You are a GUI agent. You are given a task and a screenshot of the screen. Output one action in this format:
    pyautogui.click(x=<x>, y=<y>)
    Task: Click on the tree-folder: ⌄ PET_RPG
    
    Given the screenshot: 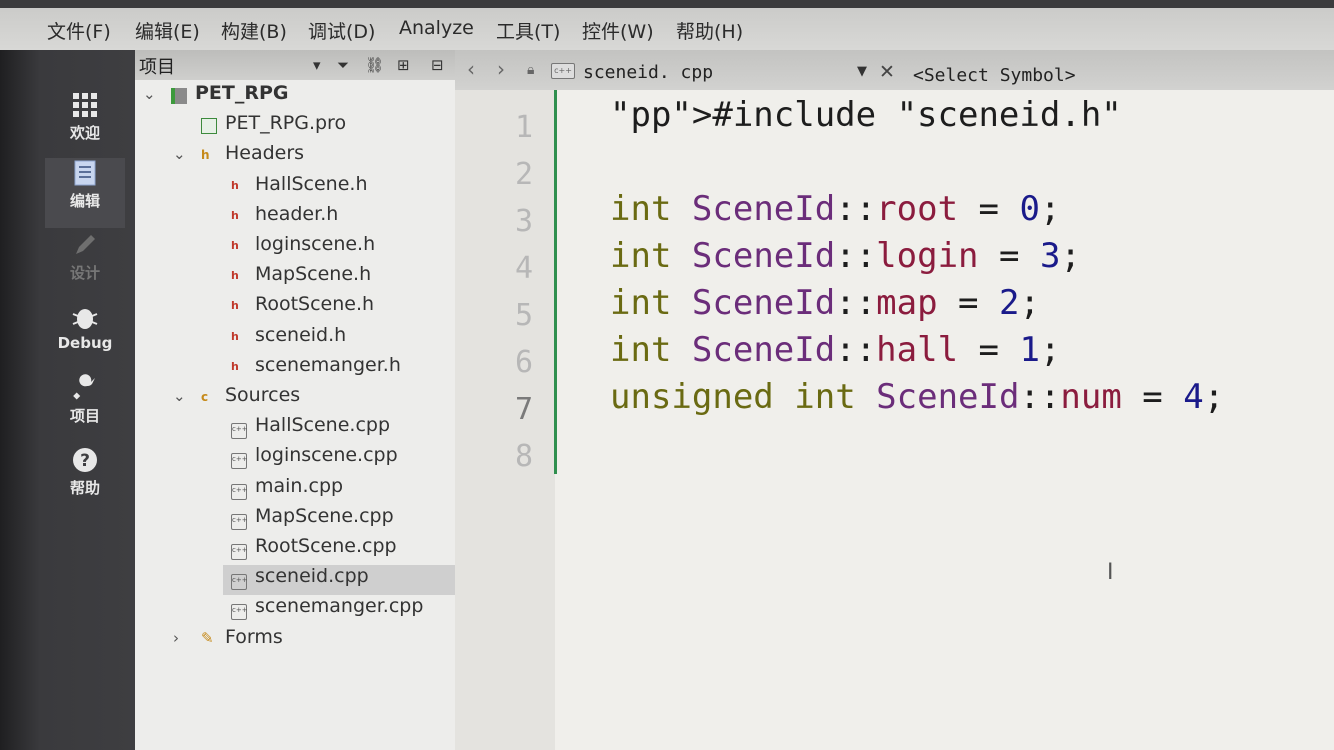 What is the action you would take?
    pyautogui.click(x=295, y=97)
    